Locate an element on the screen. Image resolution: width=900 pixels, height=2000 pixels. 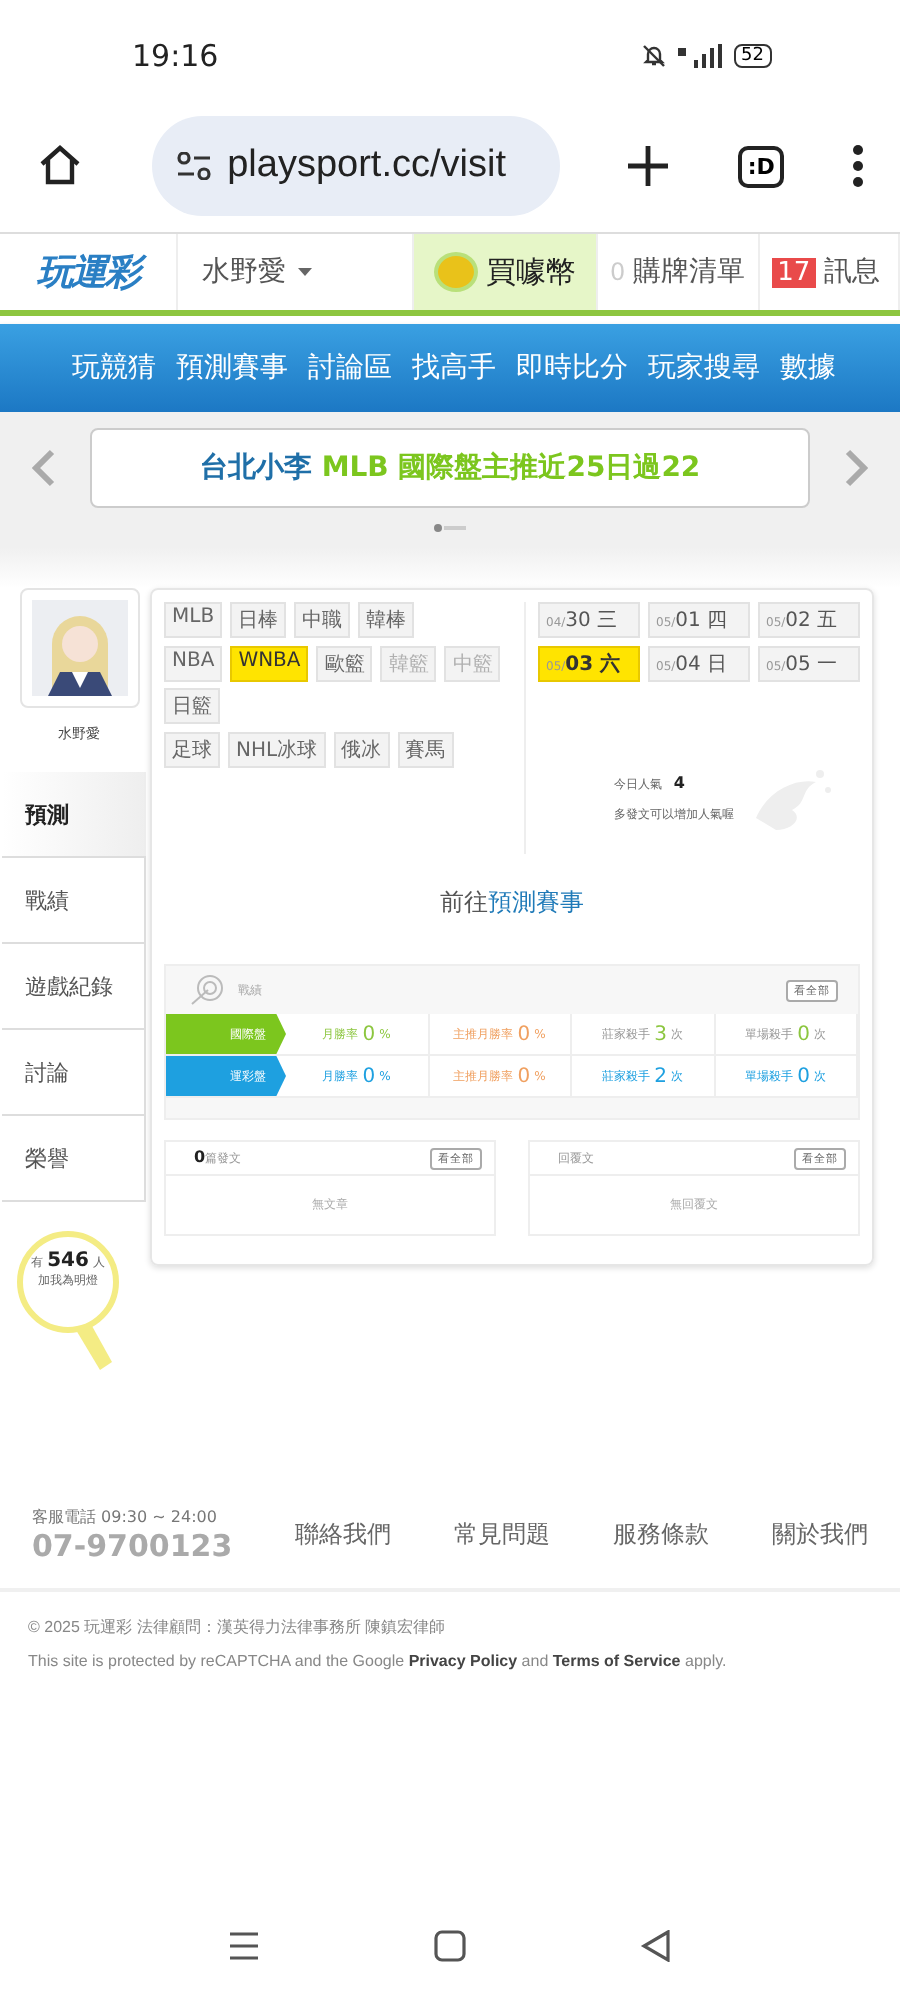
sport-tag: 中職 is located at coordinates (322, 620).